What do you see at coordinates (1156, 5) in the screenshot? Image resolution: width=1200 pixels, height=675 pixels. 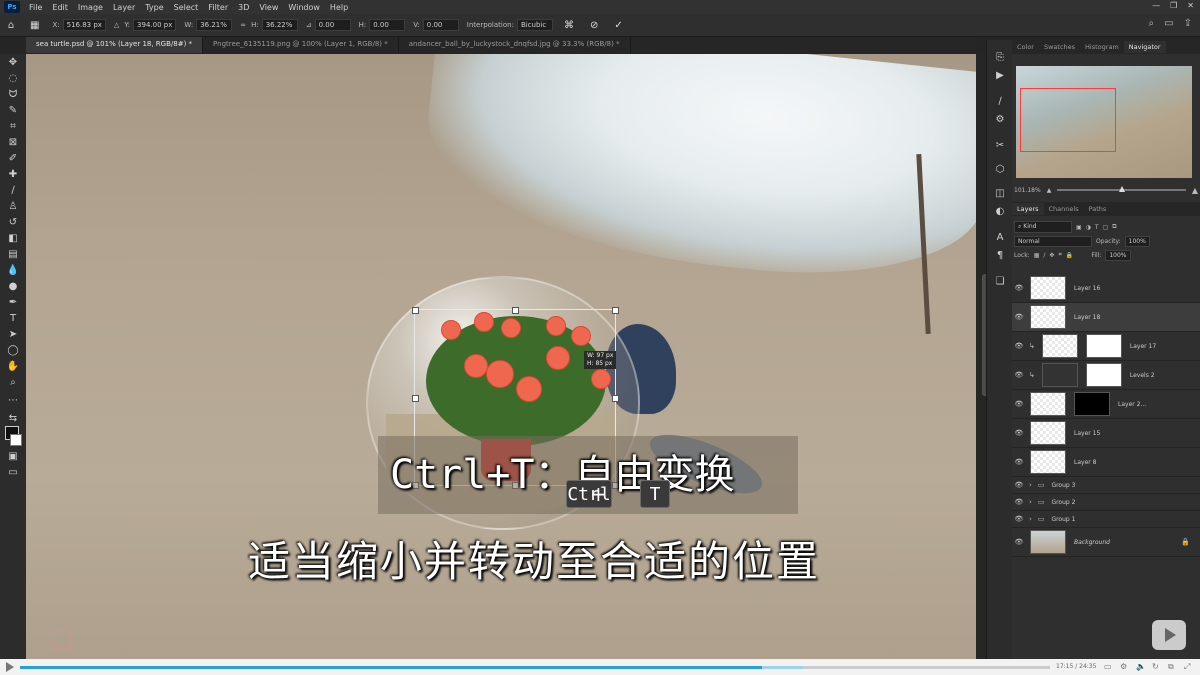 I see `minimize-icon: —` at bounding box center [1156, 5].